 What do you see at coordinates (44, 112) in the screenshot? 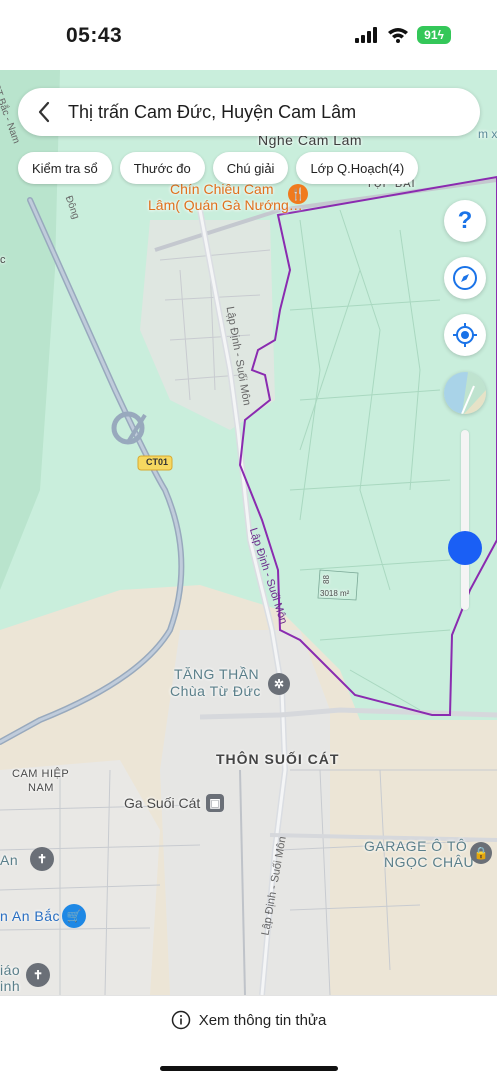
I see `back-icon` at bounding box center [44, 112].